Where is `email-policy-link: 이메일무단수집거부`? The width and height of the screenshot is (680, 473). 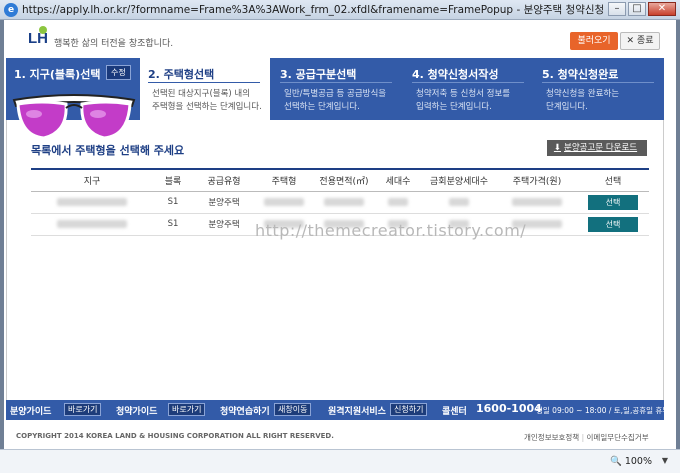 email-policy-link: 이메일무단수집거부 is located at coordinates (618, 437).